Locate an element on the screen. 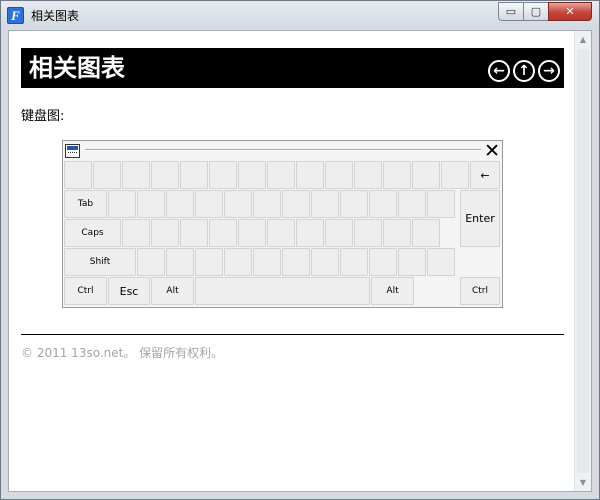 This screenshot has height=500, width=600. close-icon: ✕ is located at coordinates (570, 11).